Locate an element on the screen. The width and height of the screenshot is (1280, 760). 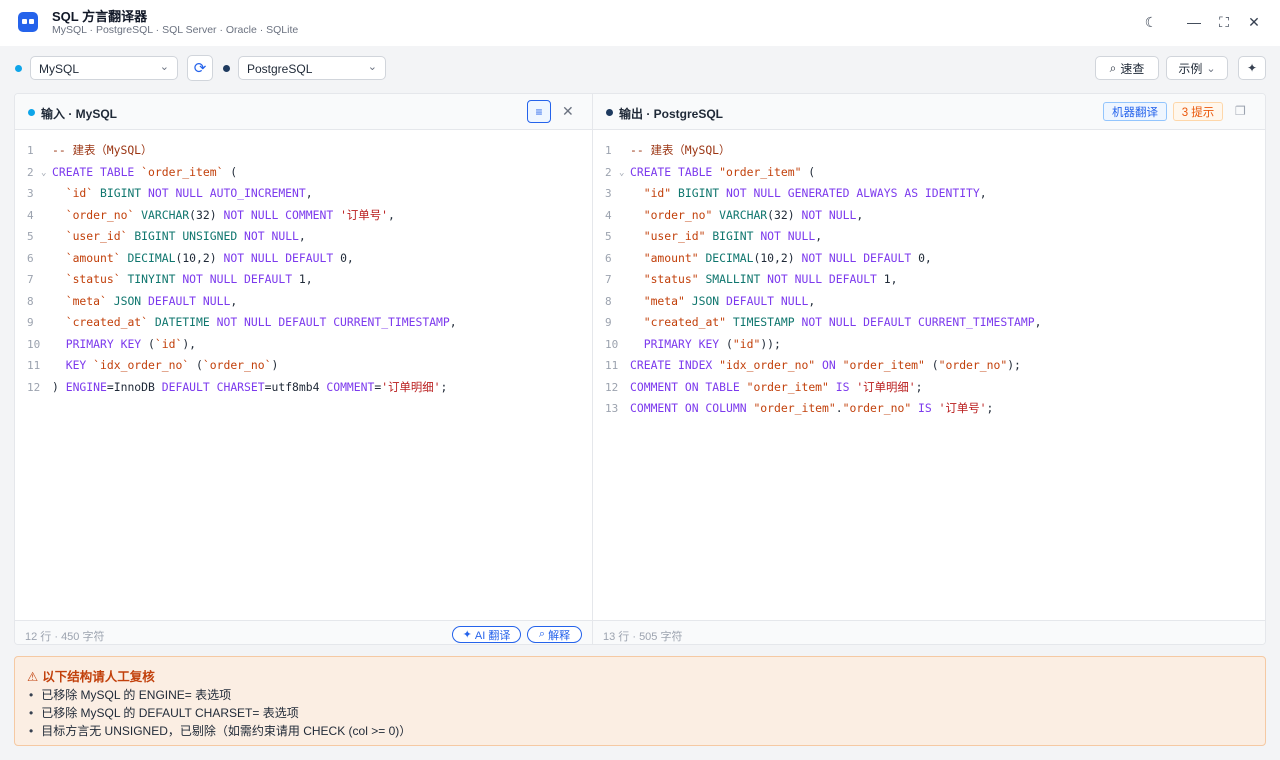
hints-badge: 3 提示 is located at coordinates (1198, 111).